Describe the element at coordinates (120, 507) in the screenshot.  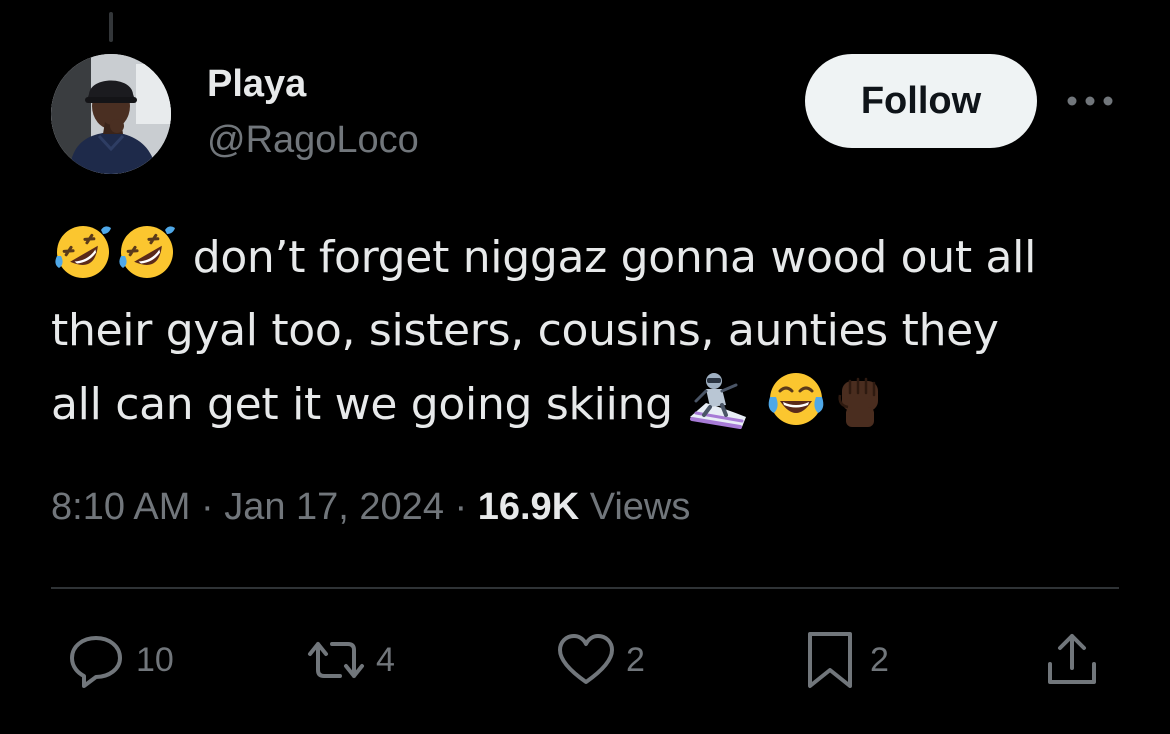
I see `tweet-time: 8:10 AM` at that location.